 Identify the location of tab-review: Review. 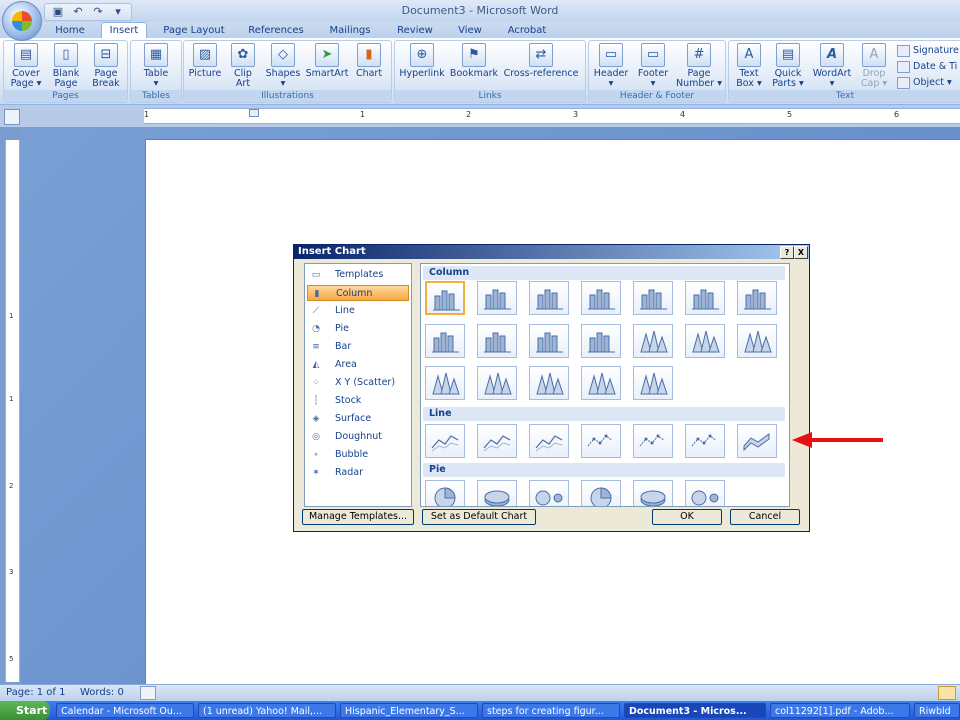
(415, 30).